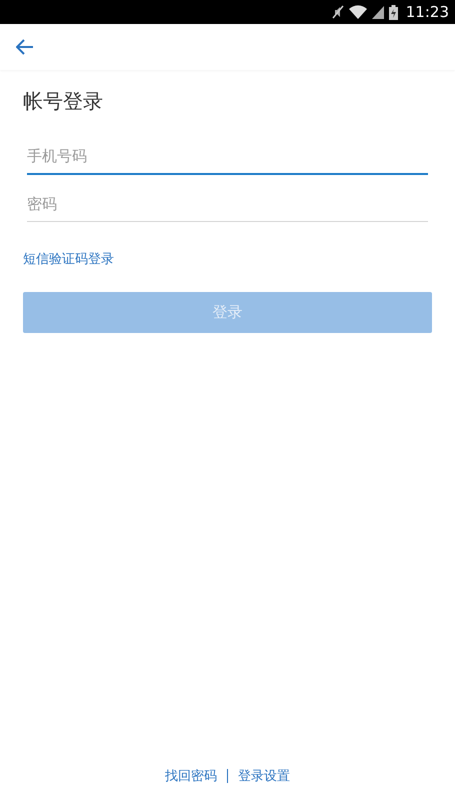 This screenshot has height=809, width=455. I want to click on mute-icon, so click(338, 12).